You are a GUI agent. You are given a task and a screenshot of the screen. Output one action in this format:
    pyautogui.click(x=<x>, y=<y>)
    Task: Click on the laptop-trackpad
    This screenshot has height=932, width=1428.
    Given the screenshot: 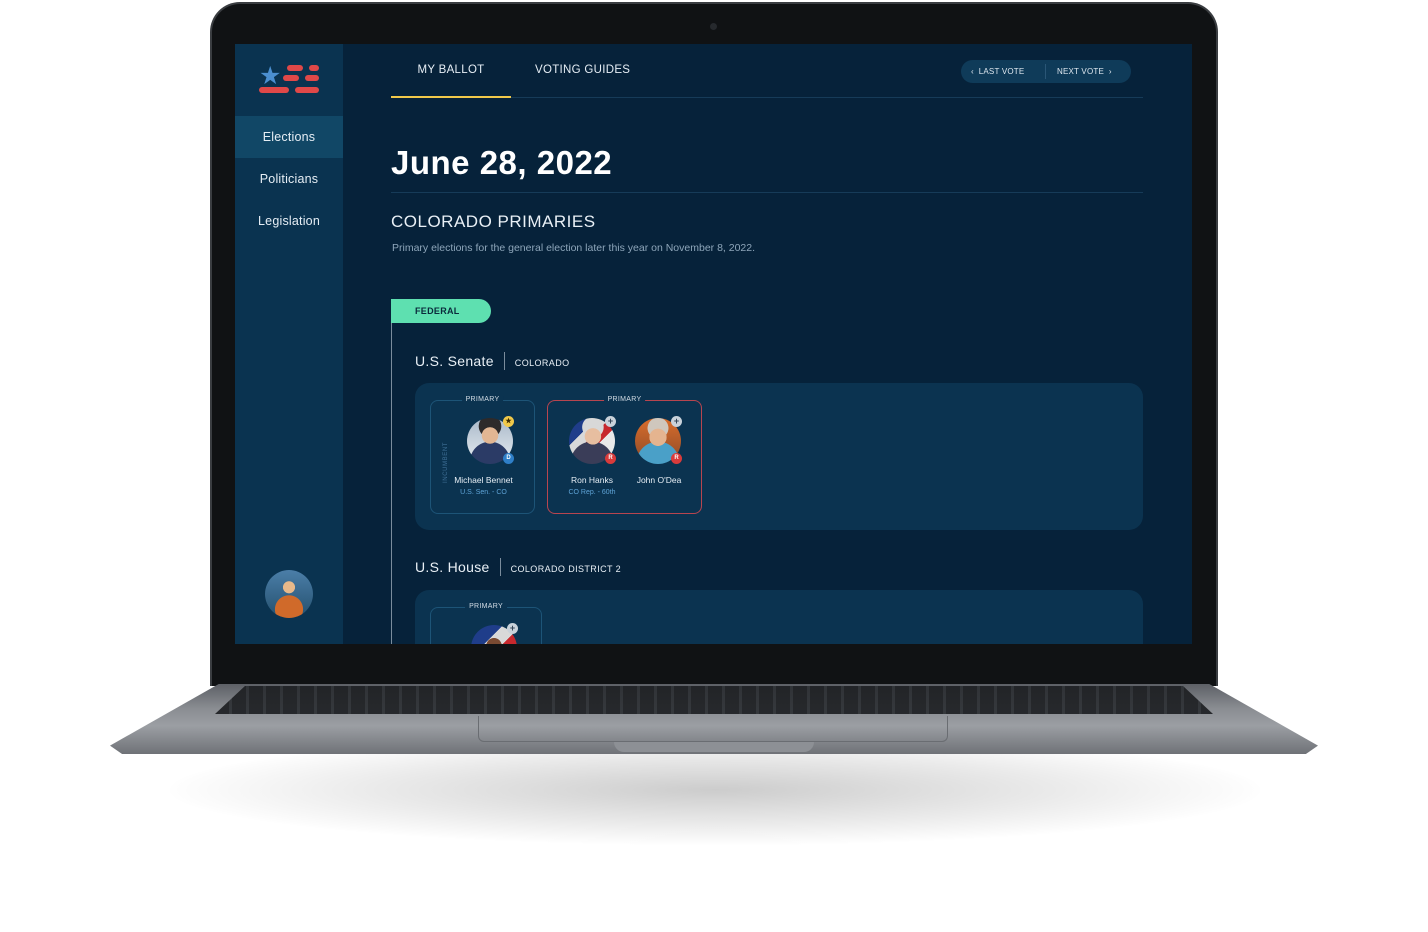 What is the action you would take?
    pyautogui.click(x=713, y=729)
    